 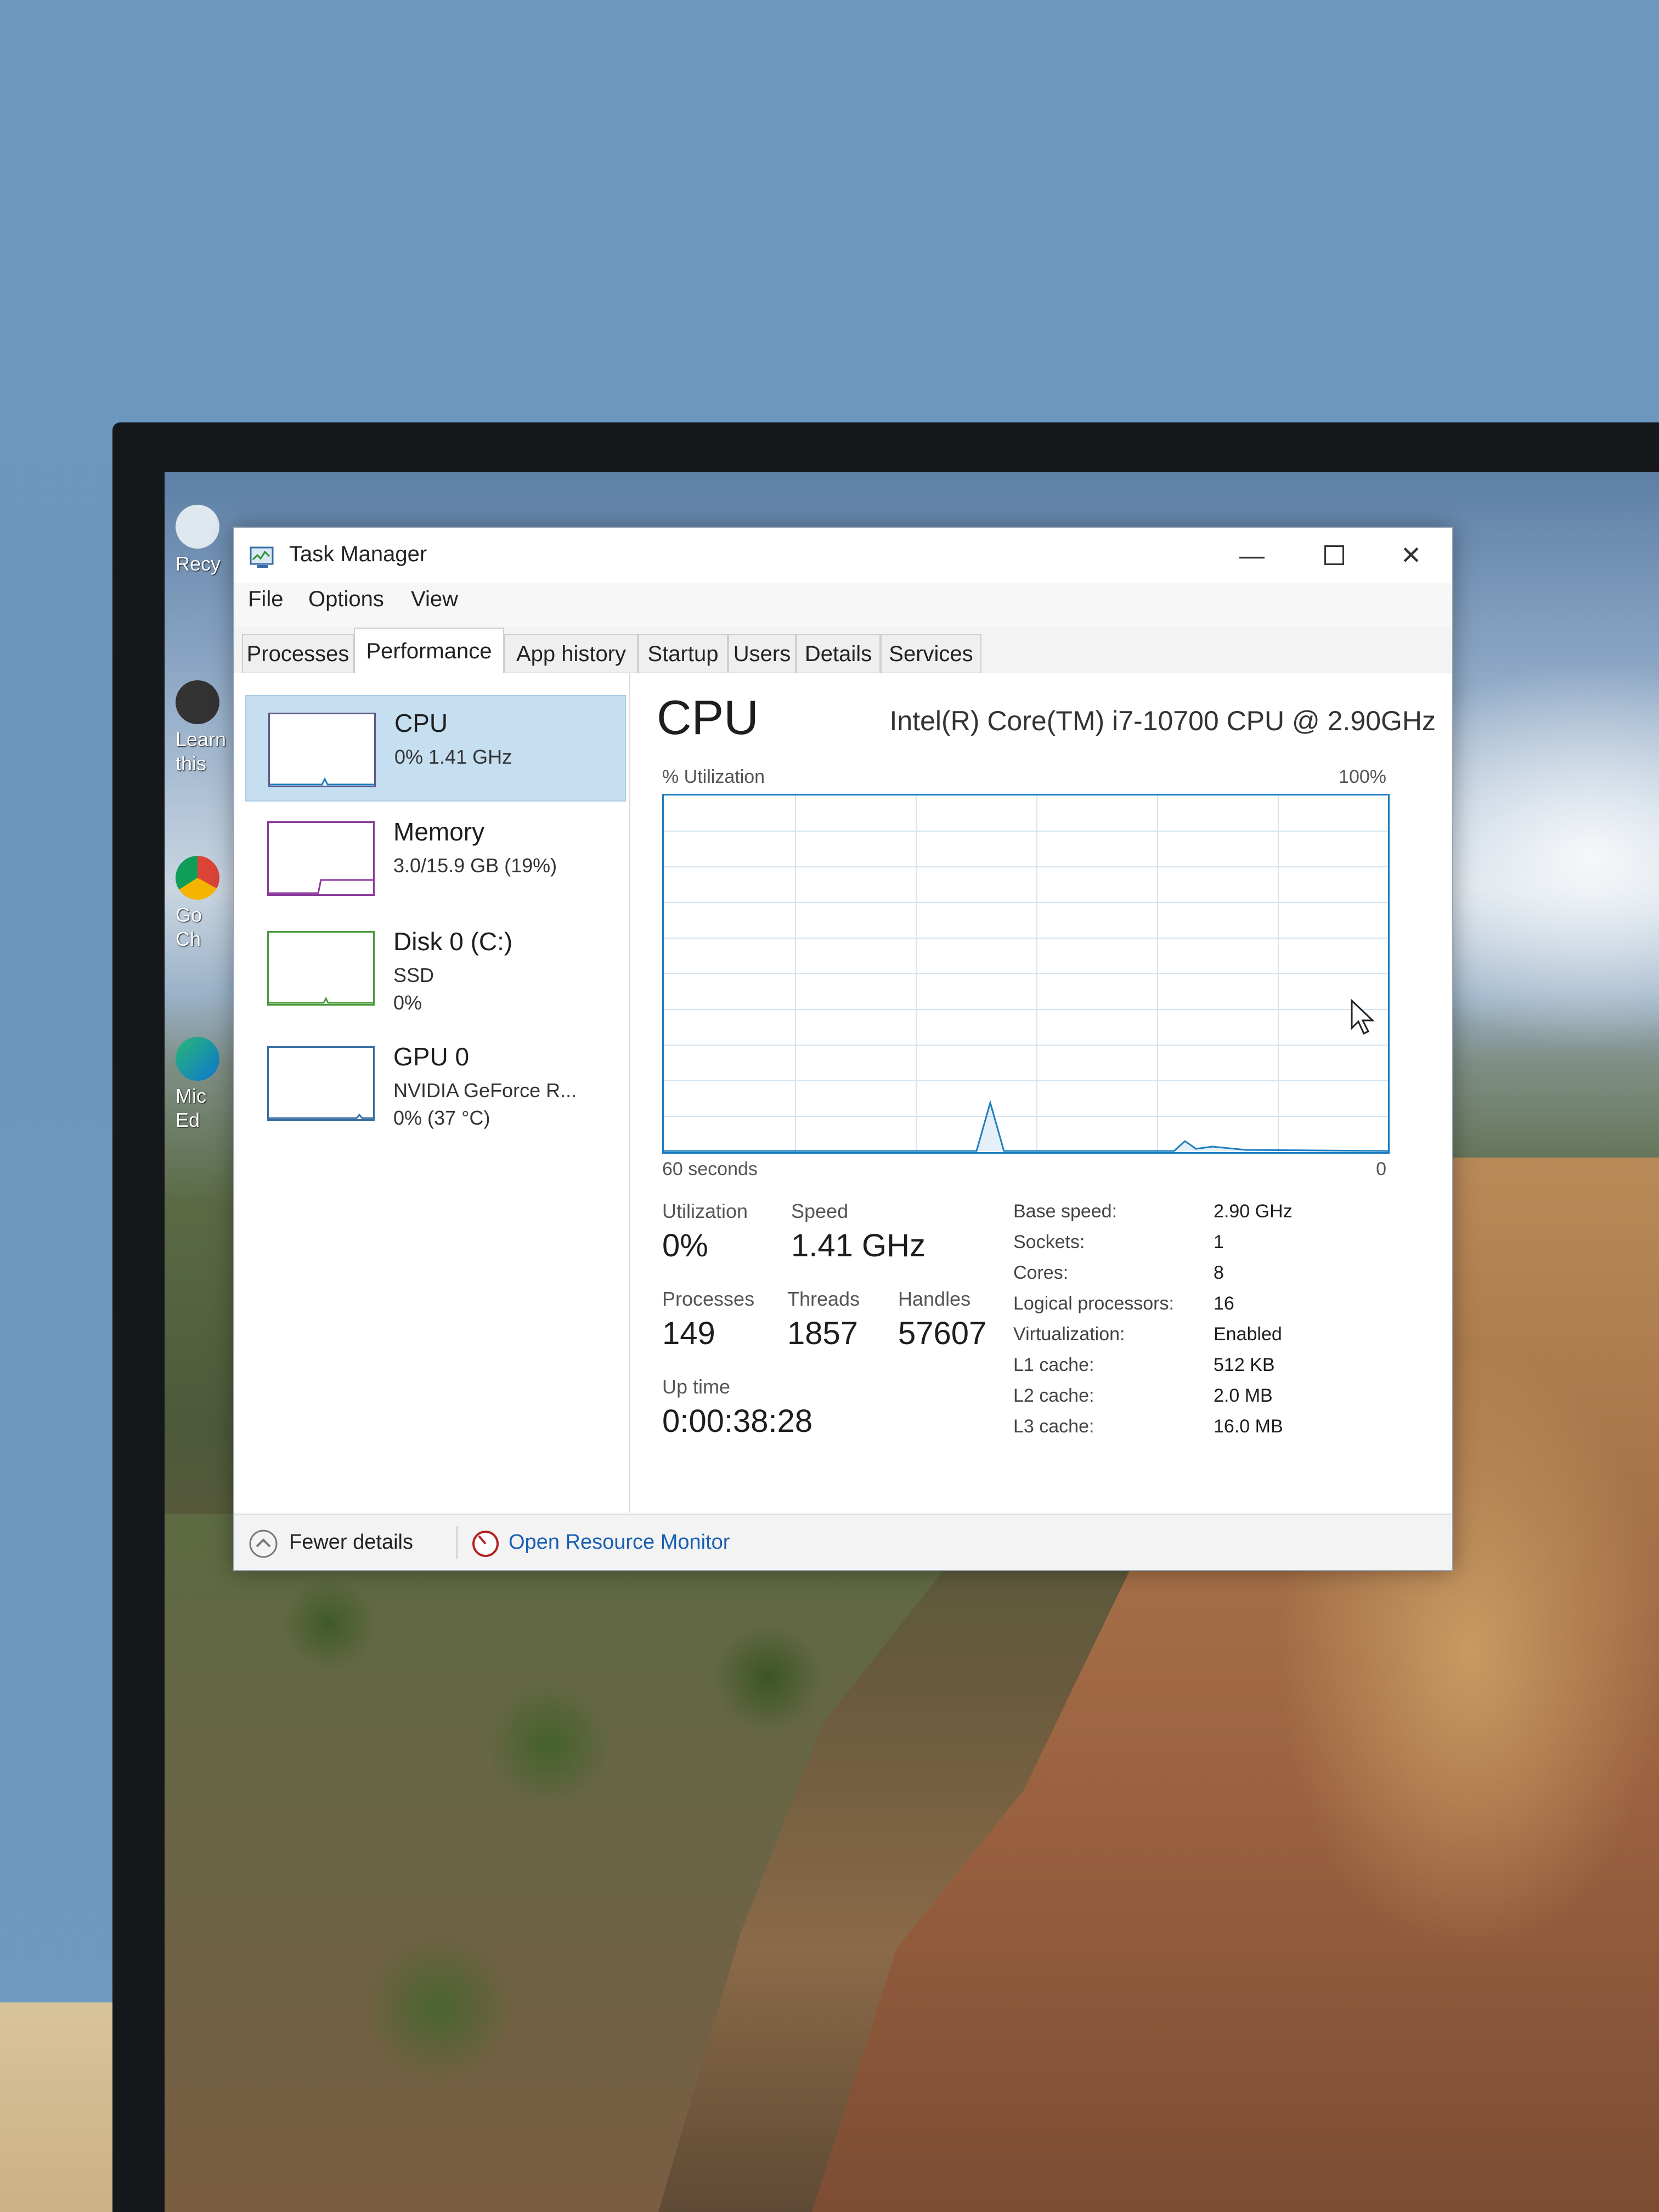 I want to click on processes-label: Processes, so click(x=708, y=1299).